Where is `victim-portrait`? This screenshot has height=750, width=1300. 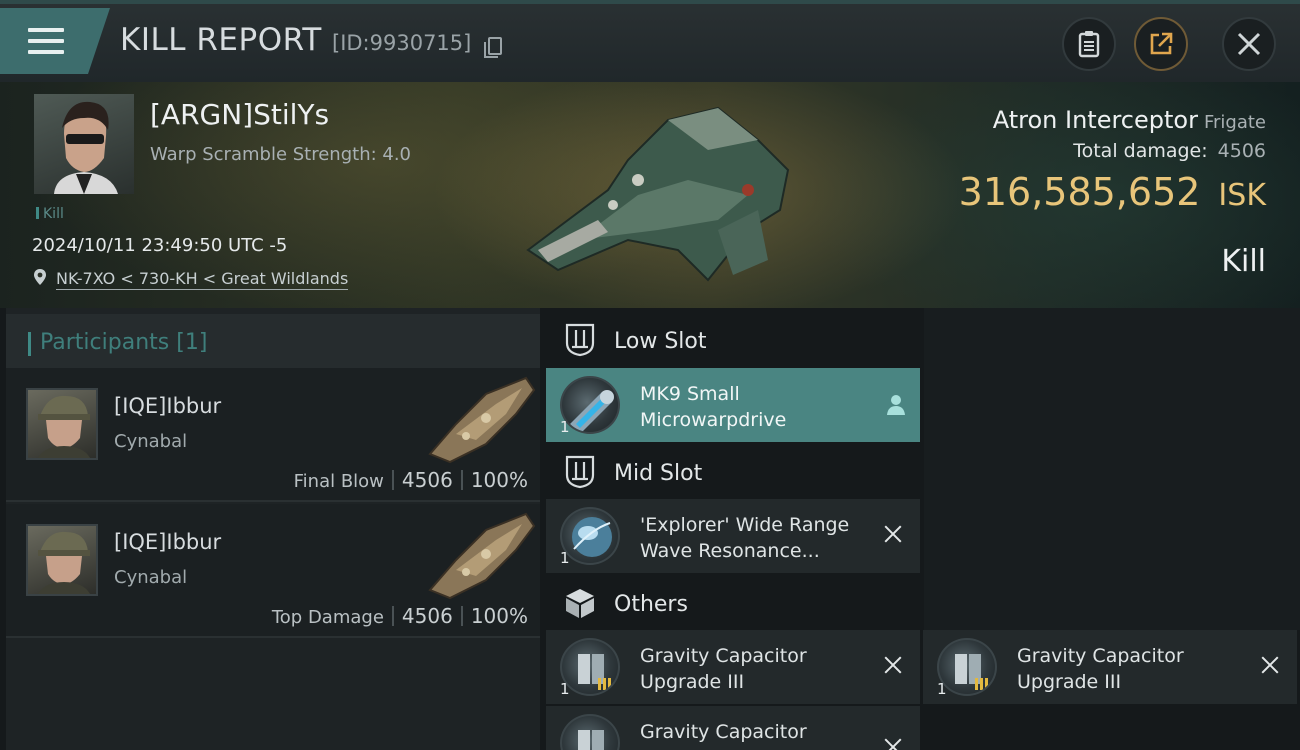 victim-portrait is located at coordinates (84, 144).